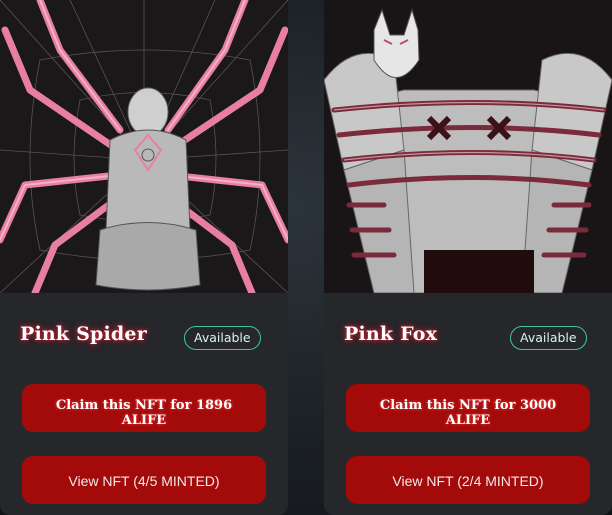 The height and width of the screenshot is (515, 612). I want to click on claim-nft-button: Claim this NFT for 1896 ALIFE, so click(144, 408).